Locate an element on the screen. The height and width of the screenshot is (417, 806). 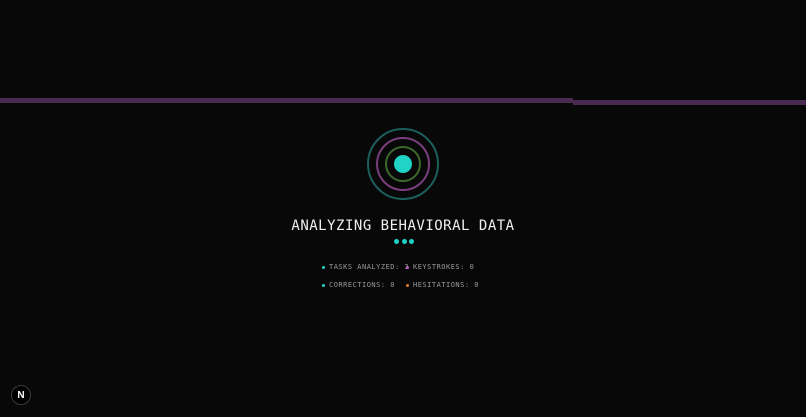
loading-dots-icon is located at coordinates (404, 241).